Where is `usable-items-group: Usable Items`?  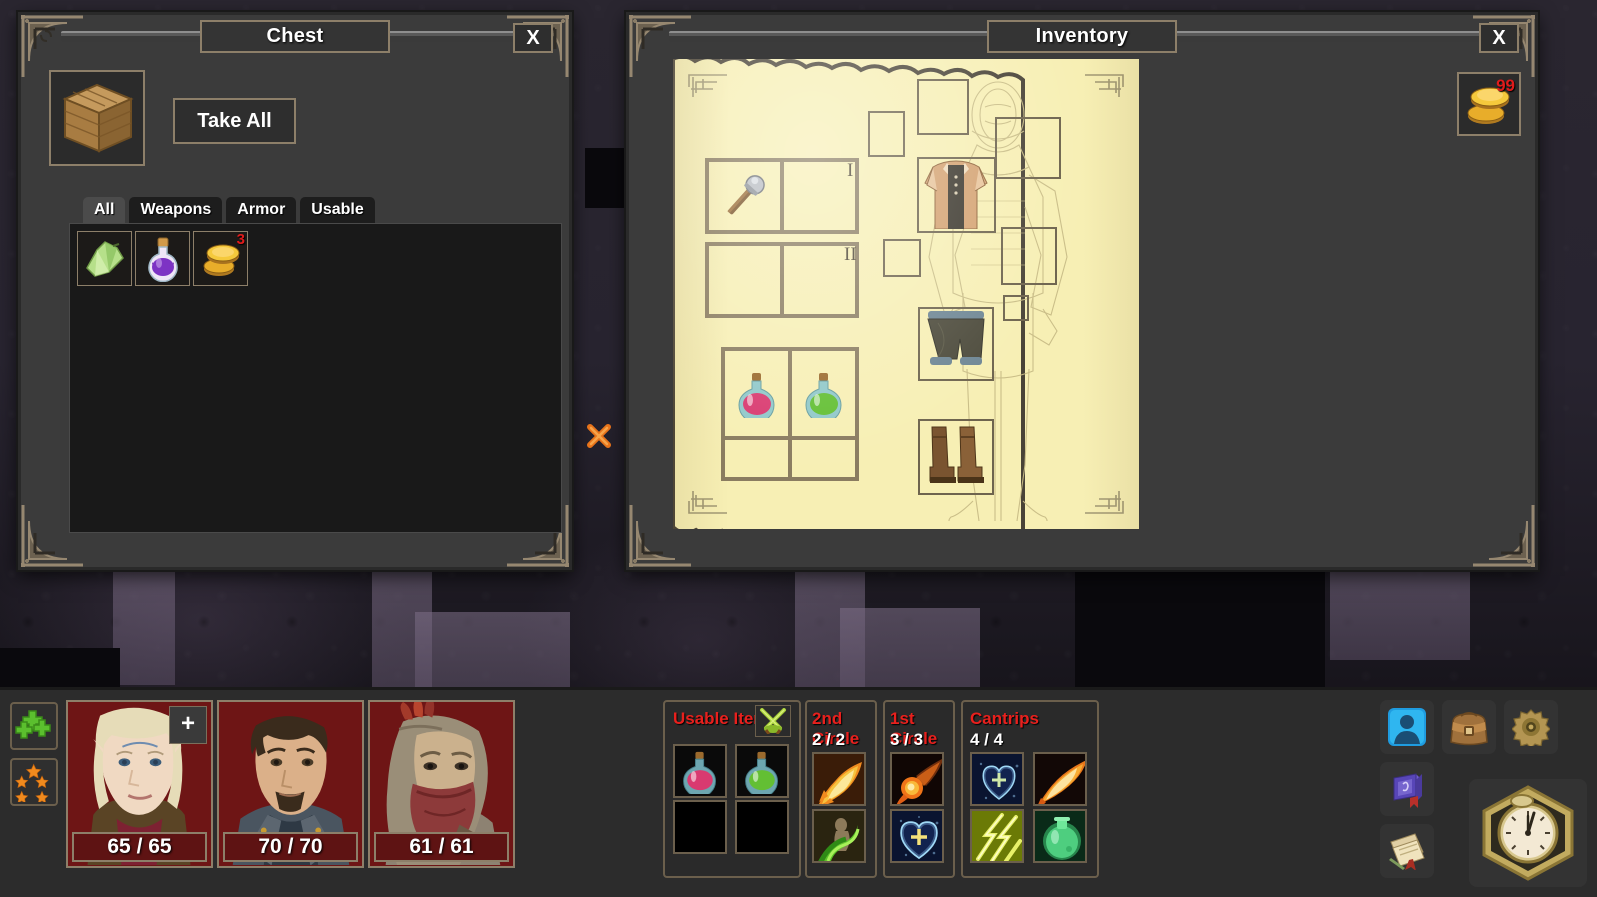
usable-items-group: Usable Items is located at coordinates (732, 789).